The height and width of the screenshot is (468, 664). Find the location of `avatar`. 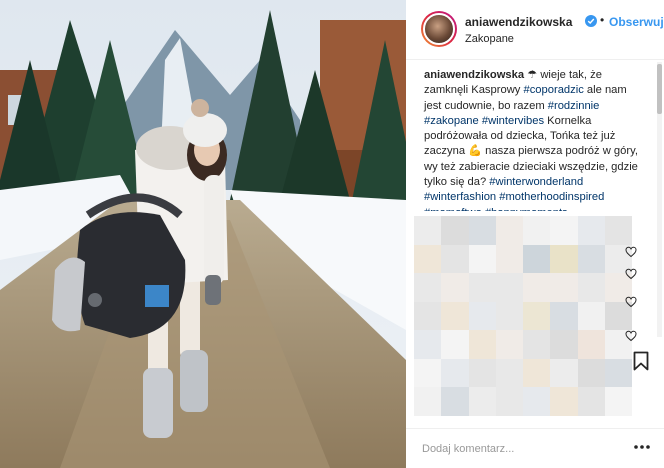

avatar is located at coordinates (439, 29).